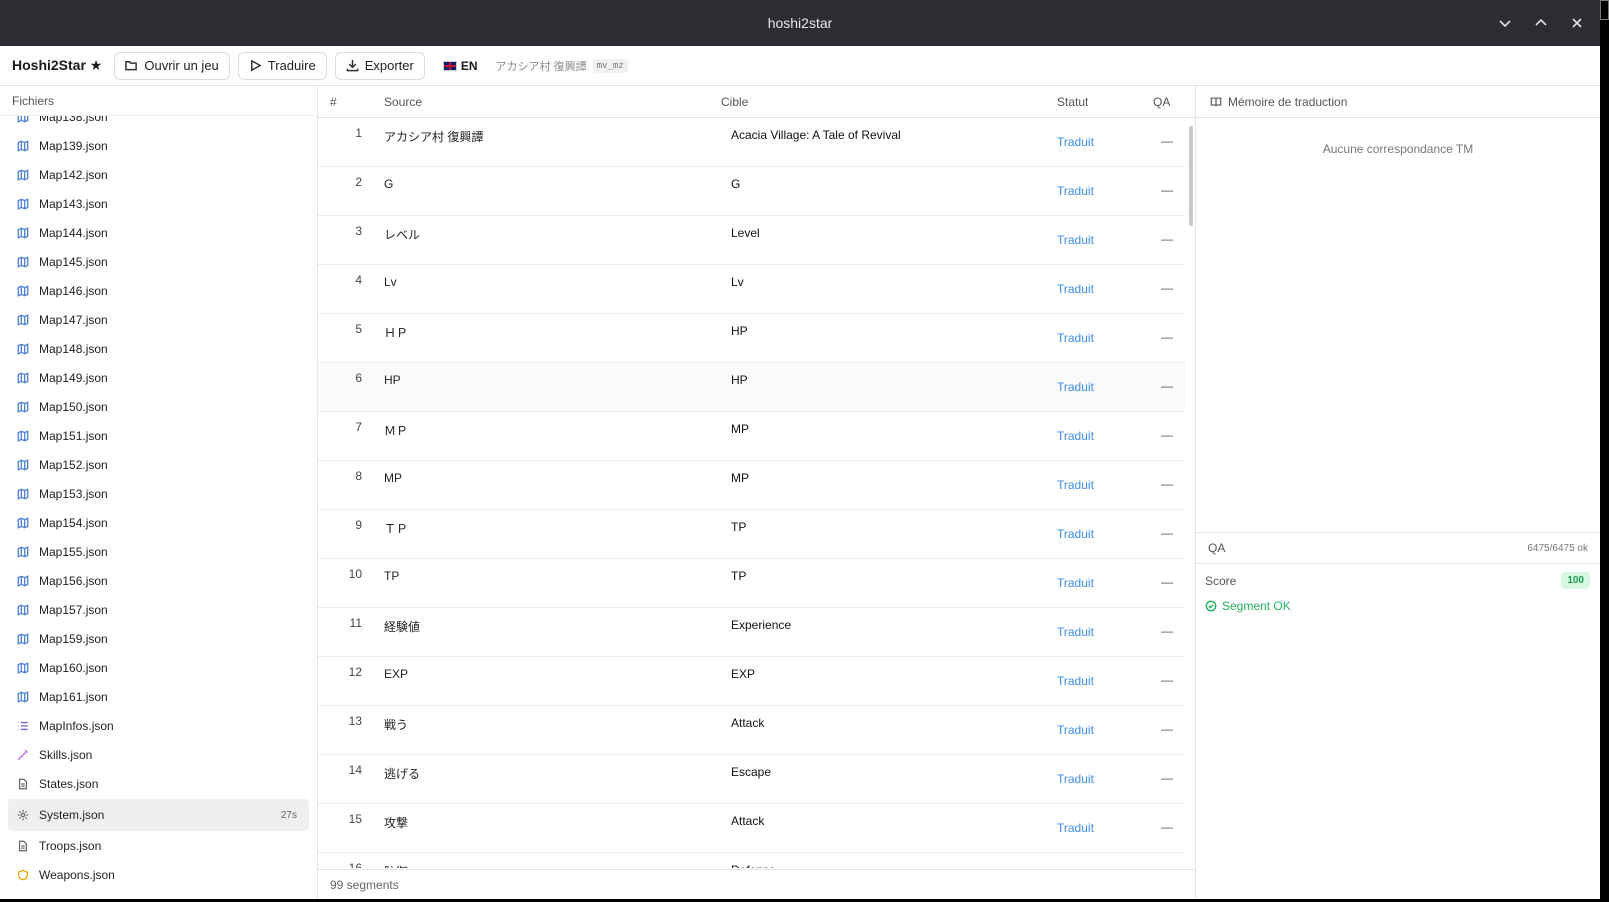 The height and width of the screenshot is (902, 1609). I want to click on target-text: Defense, so click(753, 865).